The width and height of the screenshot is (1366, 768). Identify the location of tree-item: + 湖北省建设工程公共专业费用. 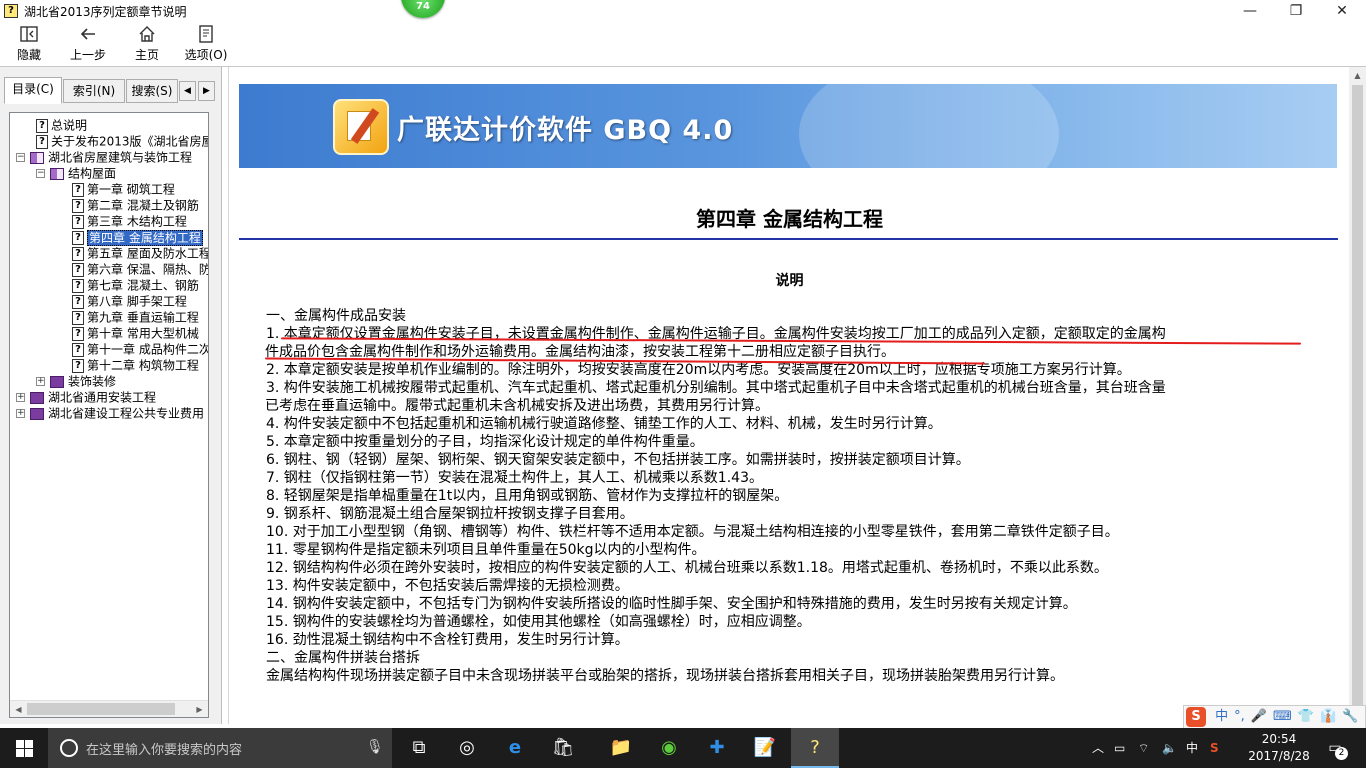
(110, 413).